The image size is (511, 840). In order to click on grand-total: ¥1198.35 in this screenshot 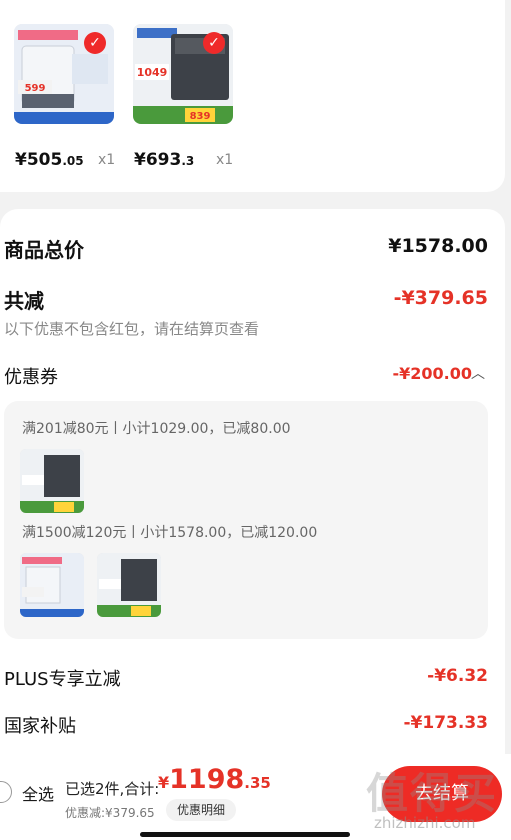, I will do `click(214, 779)`.